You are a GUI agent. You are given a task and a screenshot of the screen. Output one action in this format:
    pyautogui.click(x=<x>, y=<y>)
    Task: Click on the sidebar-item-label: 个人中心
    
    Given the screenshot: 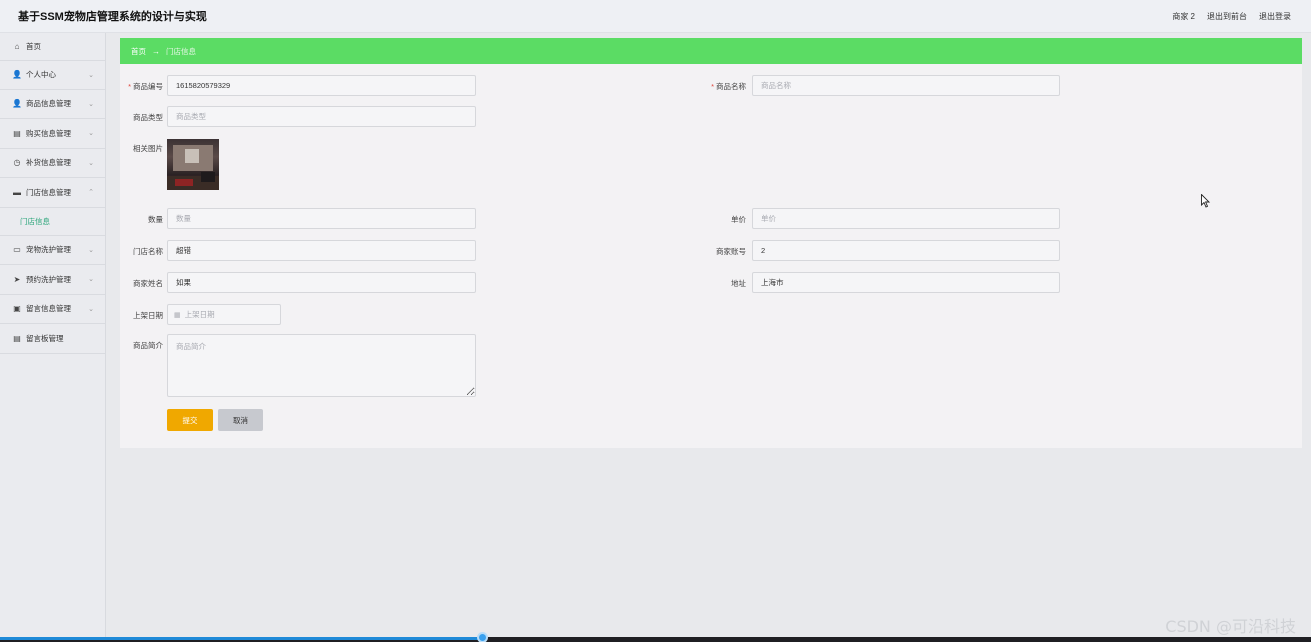 What is the action you would take?
    pyautogui.click(x=41, y=75)
    